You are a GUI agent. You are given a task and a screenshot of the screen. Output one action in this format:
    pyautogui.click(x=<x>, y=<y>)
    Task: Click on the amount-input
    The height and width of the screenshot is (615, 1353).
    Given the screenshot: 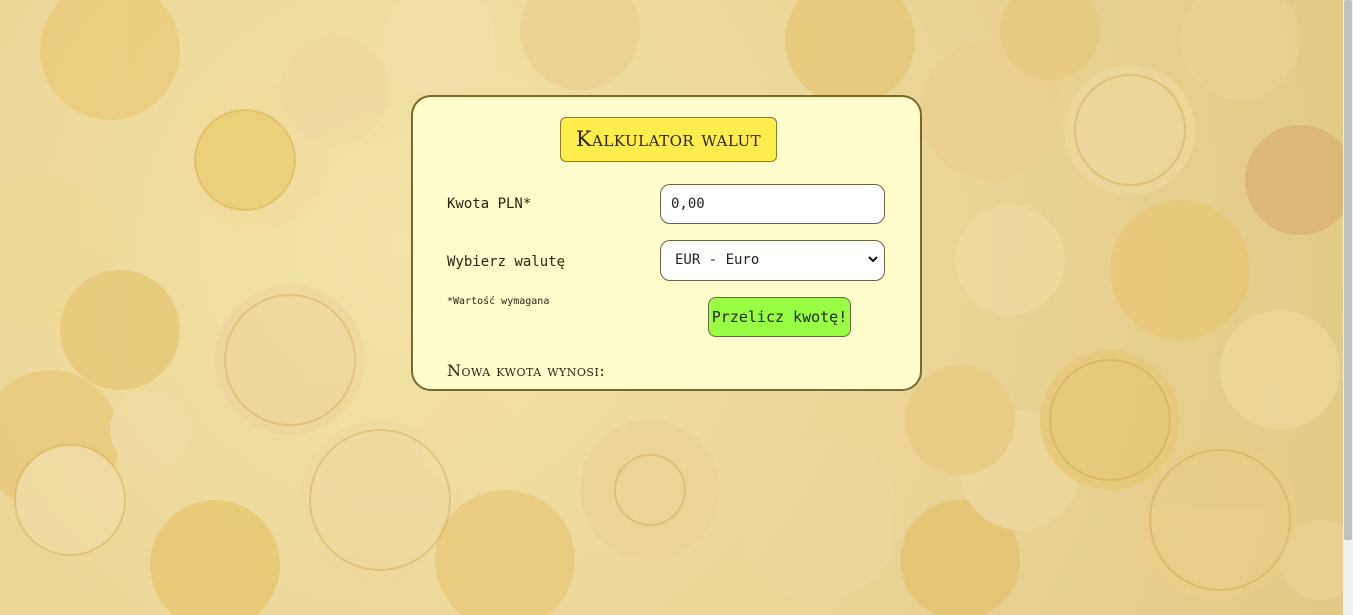 What is the action you would take?
    pyautogui.click(x=772, y=204)
    